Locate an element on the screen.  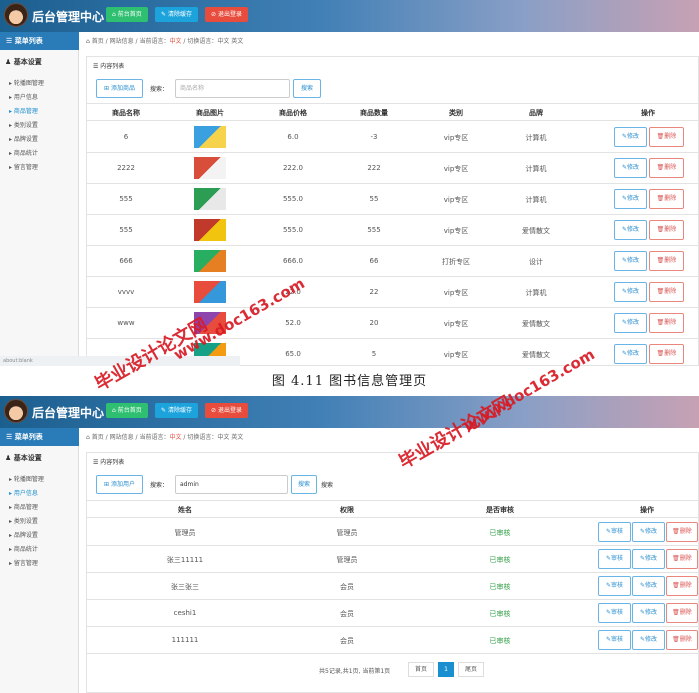
cell-category: vip专区 is located at coordinates (456, 231).